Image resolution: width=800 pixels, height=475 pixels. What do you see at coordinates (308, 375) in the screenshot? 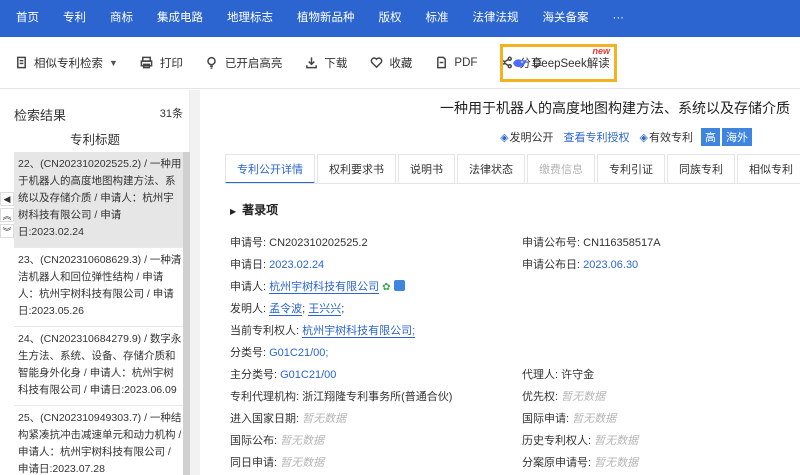
I see `main-class-link: G01C21/00` at bounding box center [308, 375].